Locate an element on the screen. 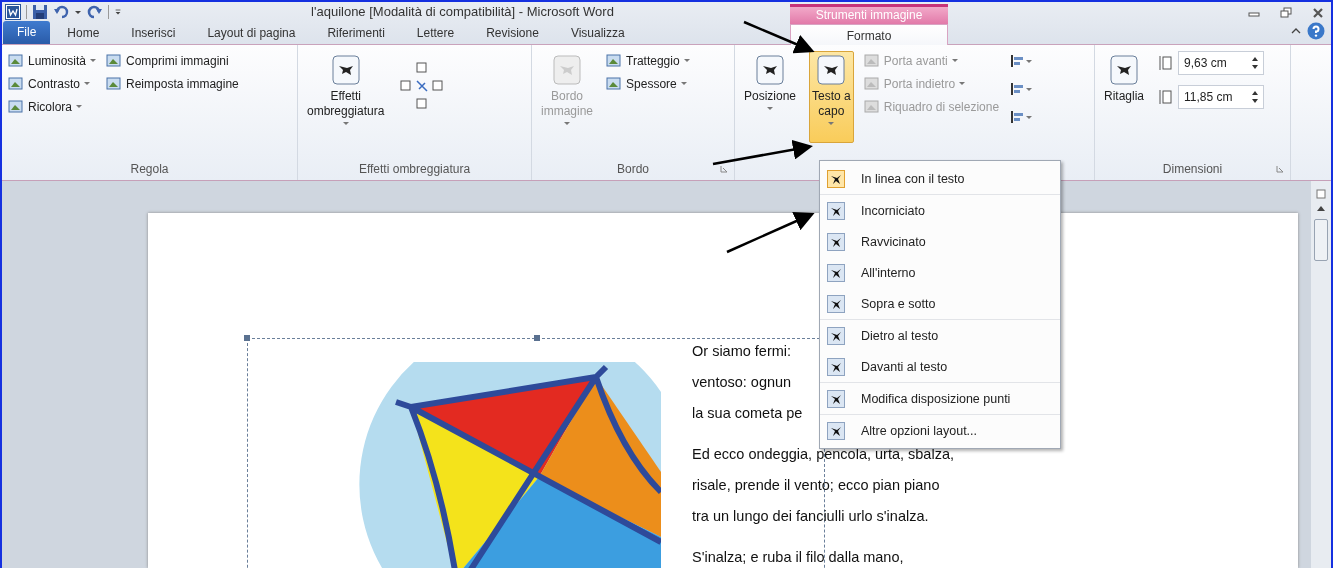  ribbon-tab: Revisione is located at coordinates (512, 33).